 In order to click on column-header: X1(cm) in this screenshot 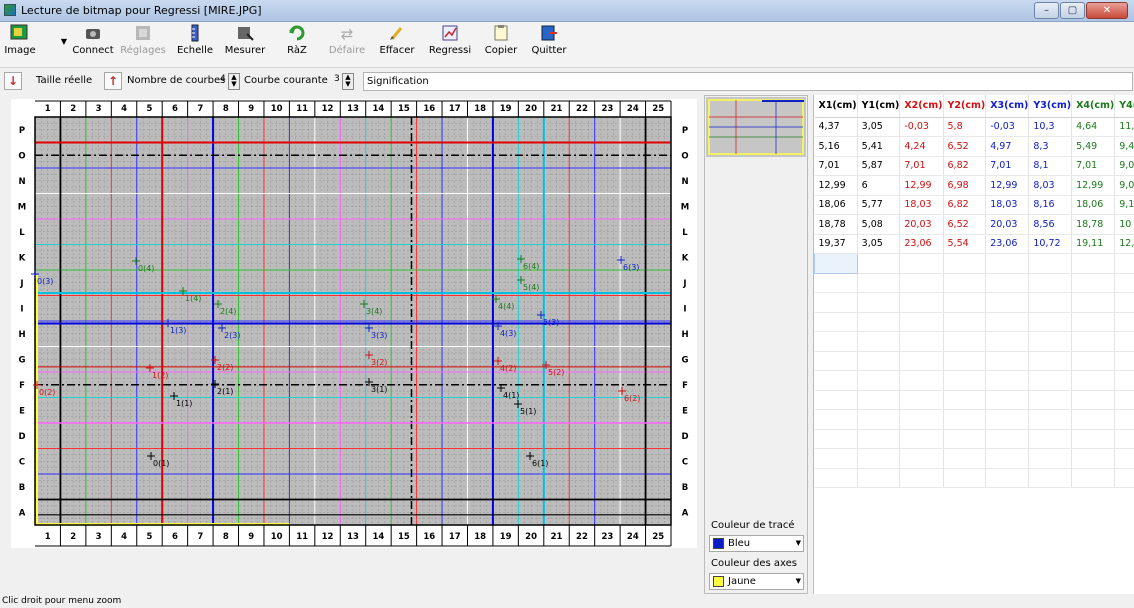, I will do `click(836, 106)`.